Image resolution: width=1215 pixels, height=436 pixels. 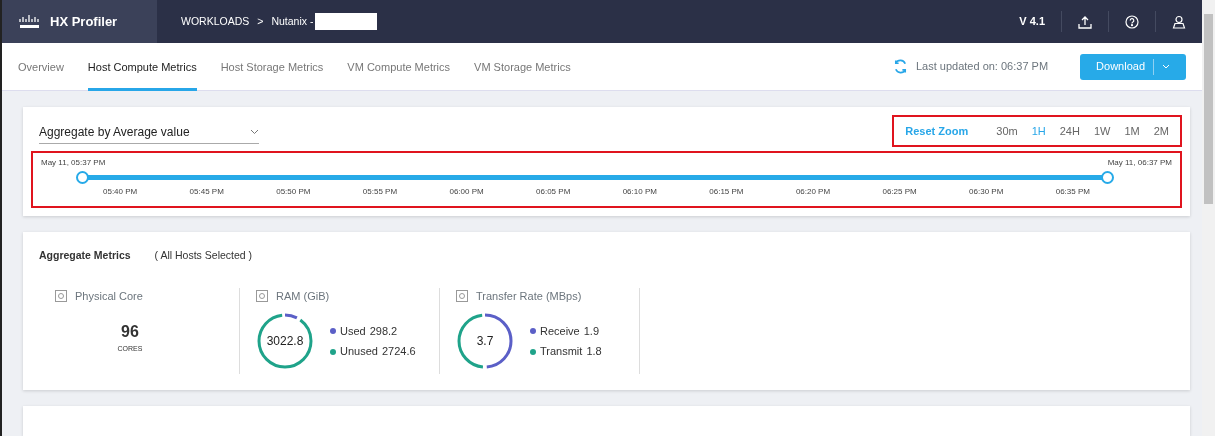 I want to click on tick-label: 06:00 PM, so click(x=466, y=192).